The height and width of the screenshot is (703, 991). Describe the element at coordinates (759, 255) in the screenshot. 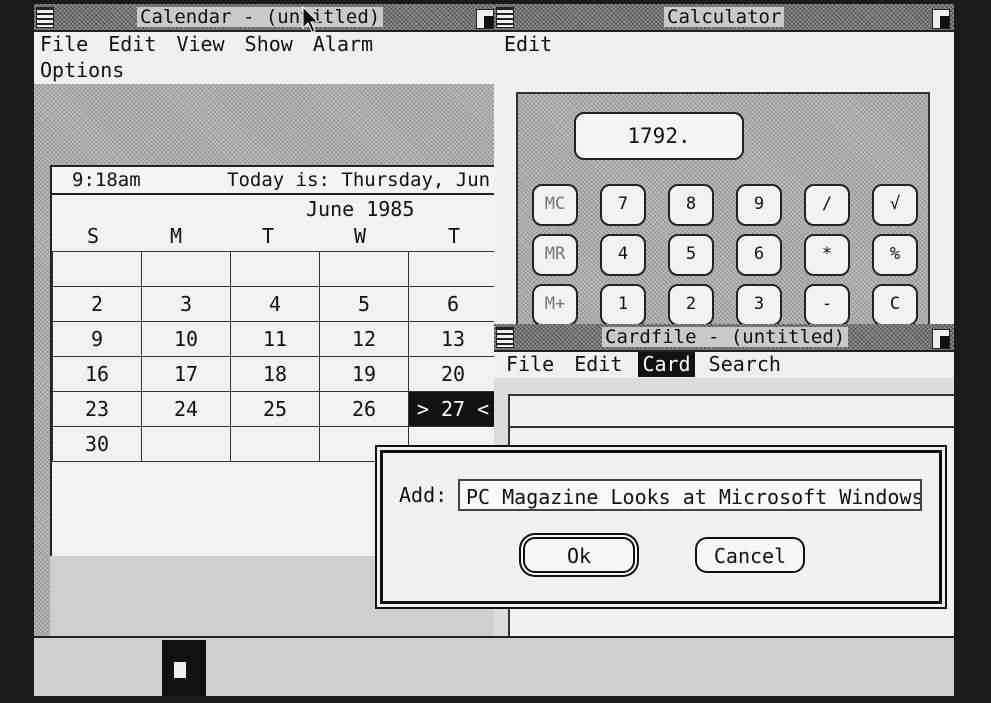

I see `calc-key: 6` at that location.